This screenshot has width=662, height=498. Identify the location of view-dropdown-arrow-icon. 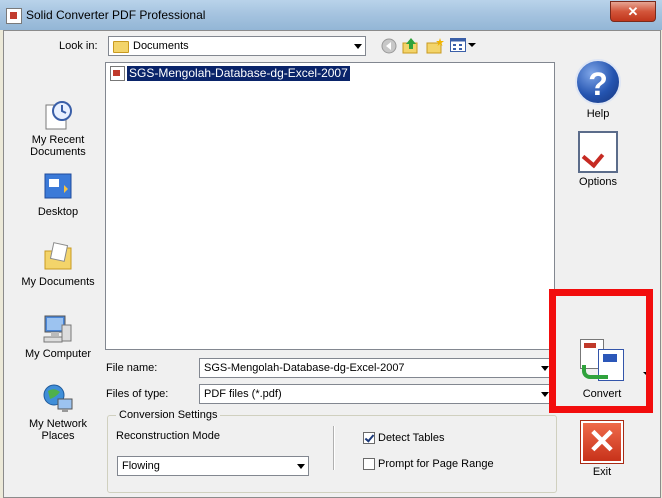
(472, 45).